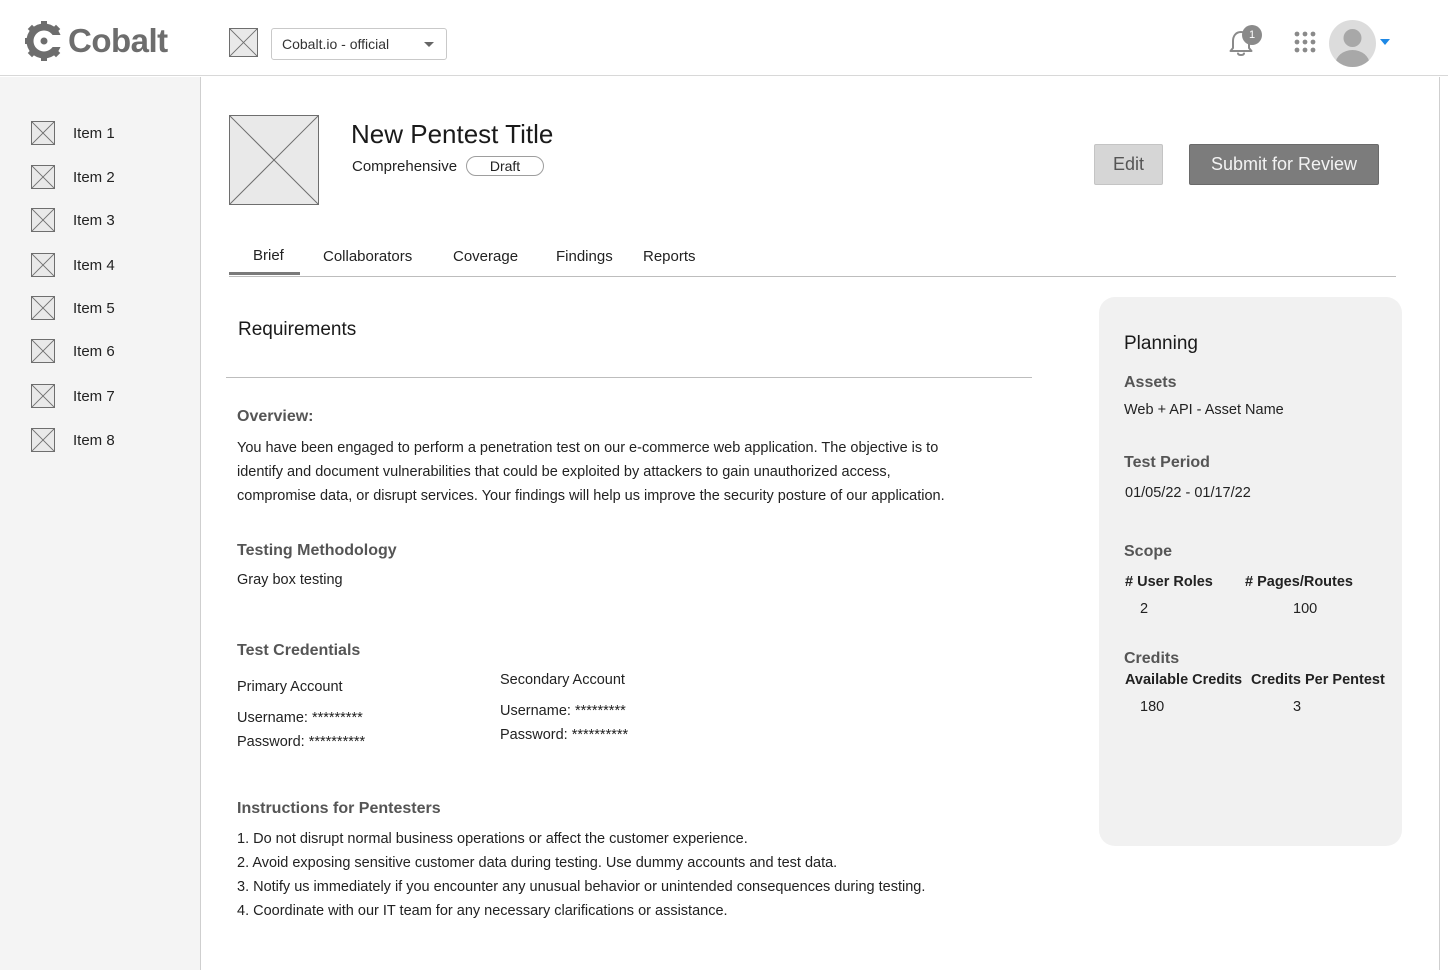 The width and height of the screenshot is (1448, 970). What do you see at coordinates (317, 550) in the screenshot?
I see `methodology-heading: Testing Methodology` at bounding box center [317, 550].